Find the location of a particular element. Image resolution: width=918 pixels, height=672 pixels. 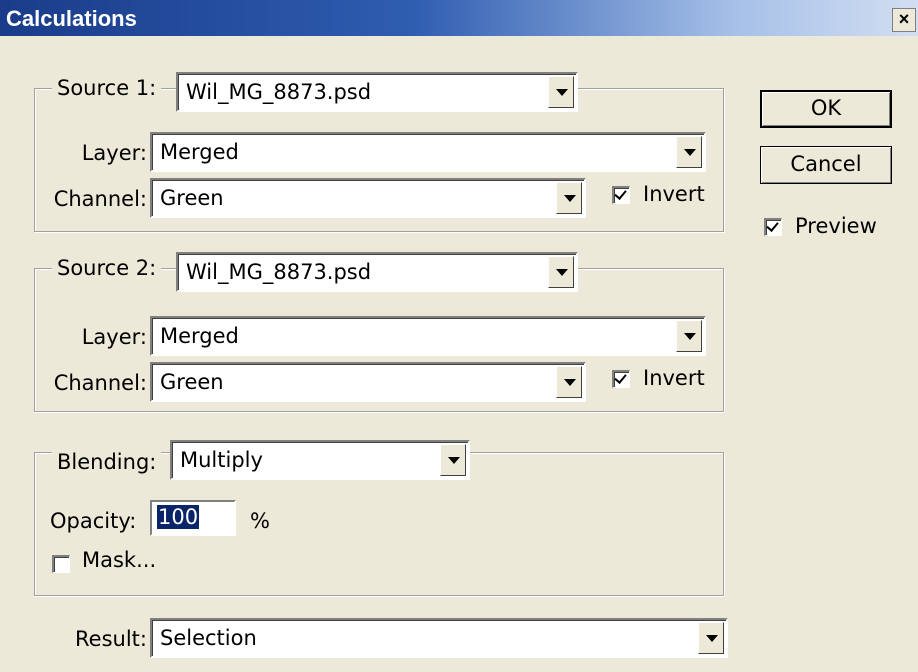

source1-invert-checkbox is located at coordinates (621, 195).